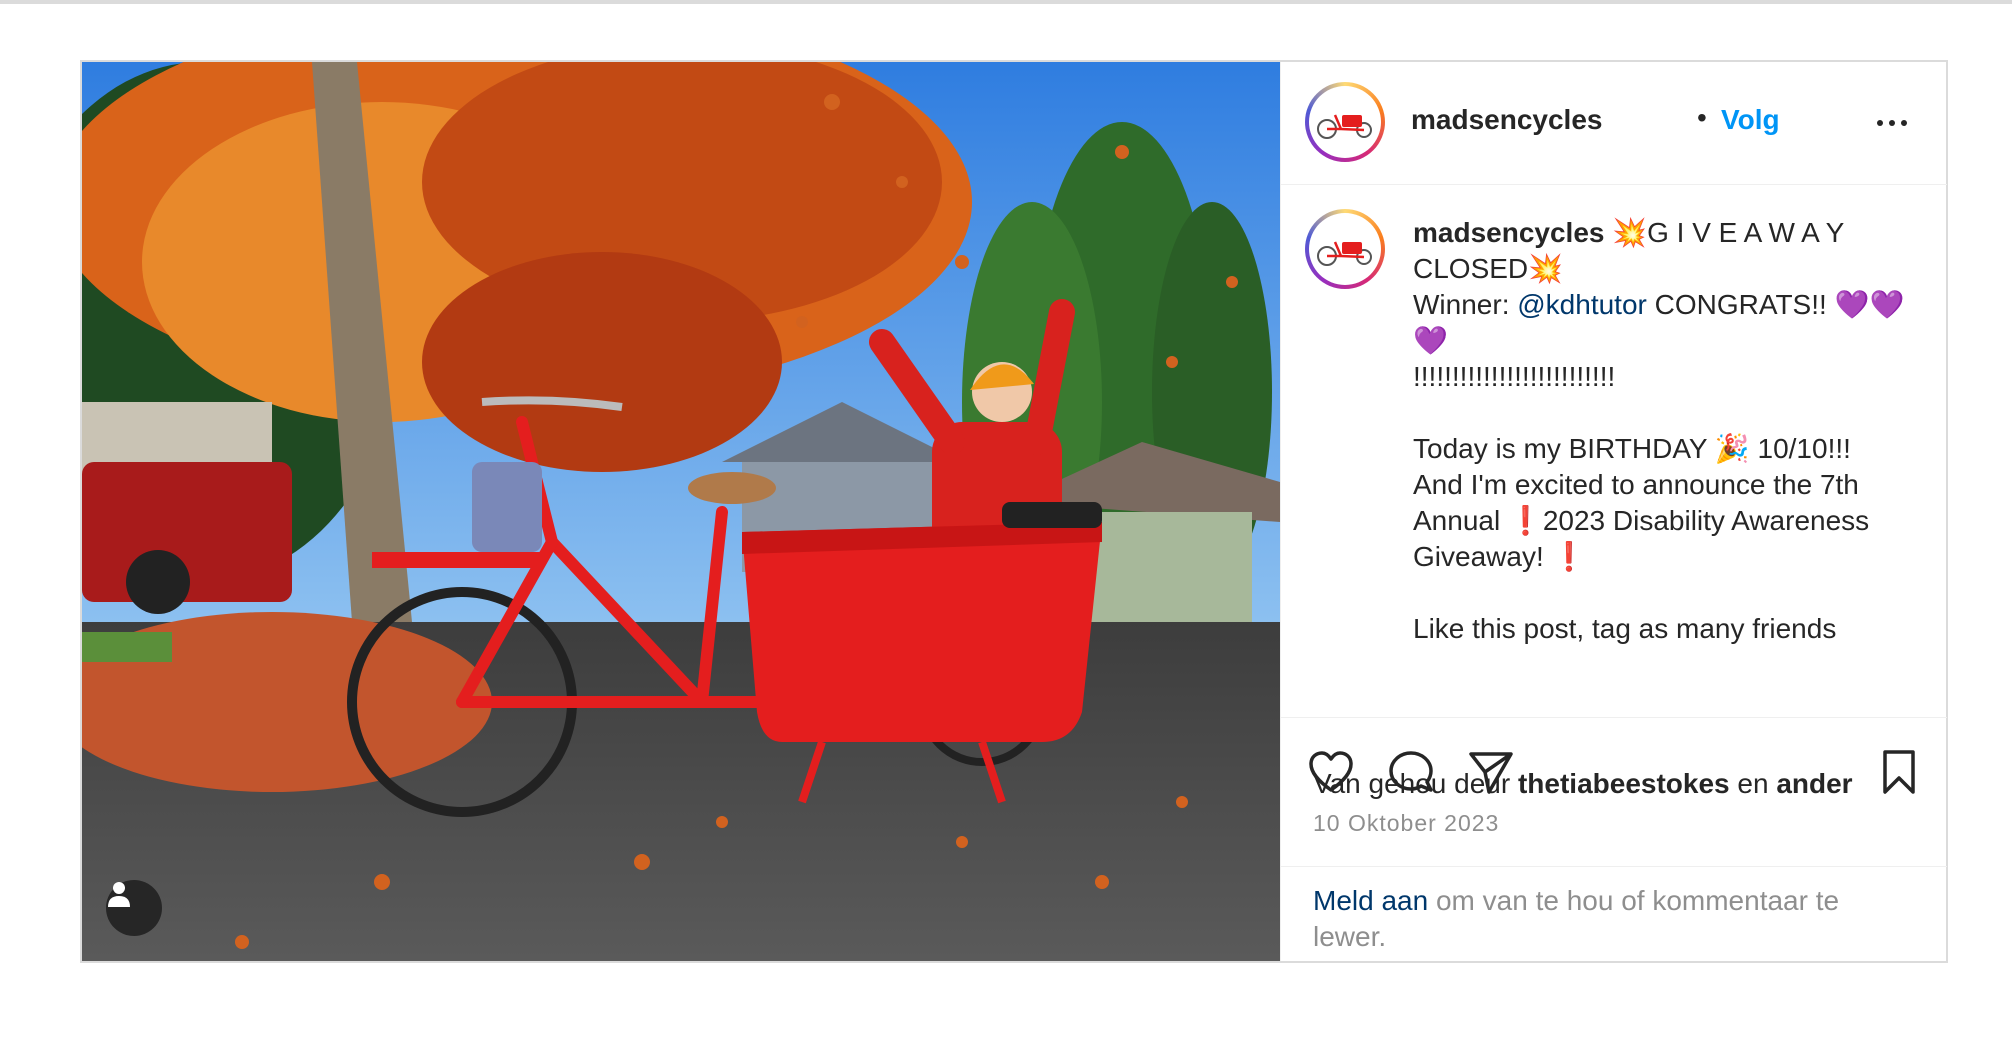 This screenshot has height=1044, width=2012. What do you see at coordinates (1753, 783) in the screenshot?
I see `likes-middle: en` at bounding box center [1753, 783].